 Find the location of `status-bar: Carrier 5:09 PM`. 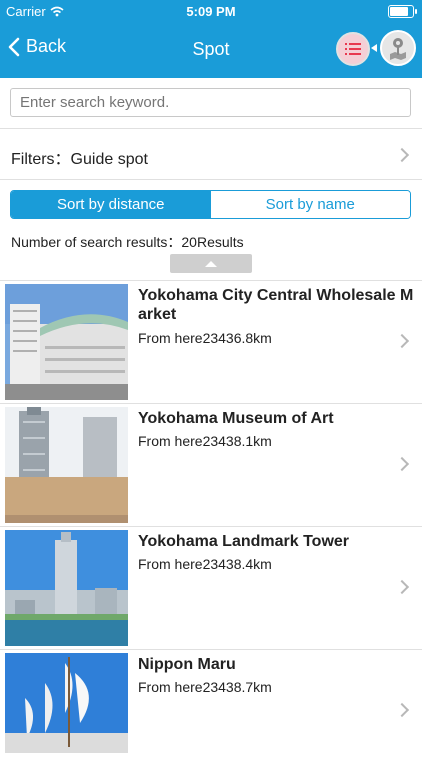

status-bar: Carrier 5:09 PM is located at coordinates (211, 11).